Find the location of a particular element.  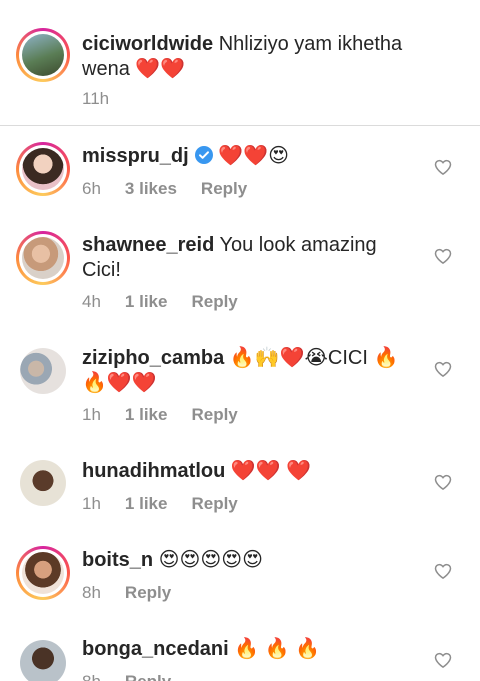

comment-item: bonga_ncedani 🔥 🔥 🔥 8h Reply is located at coordinates (240, 651).